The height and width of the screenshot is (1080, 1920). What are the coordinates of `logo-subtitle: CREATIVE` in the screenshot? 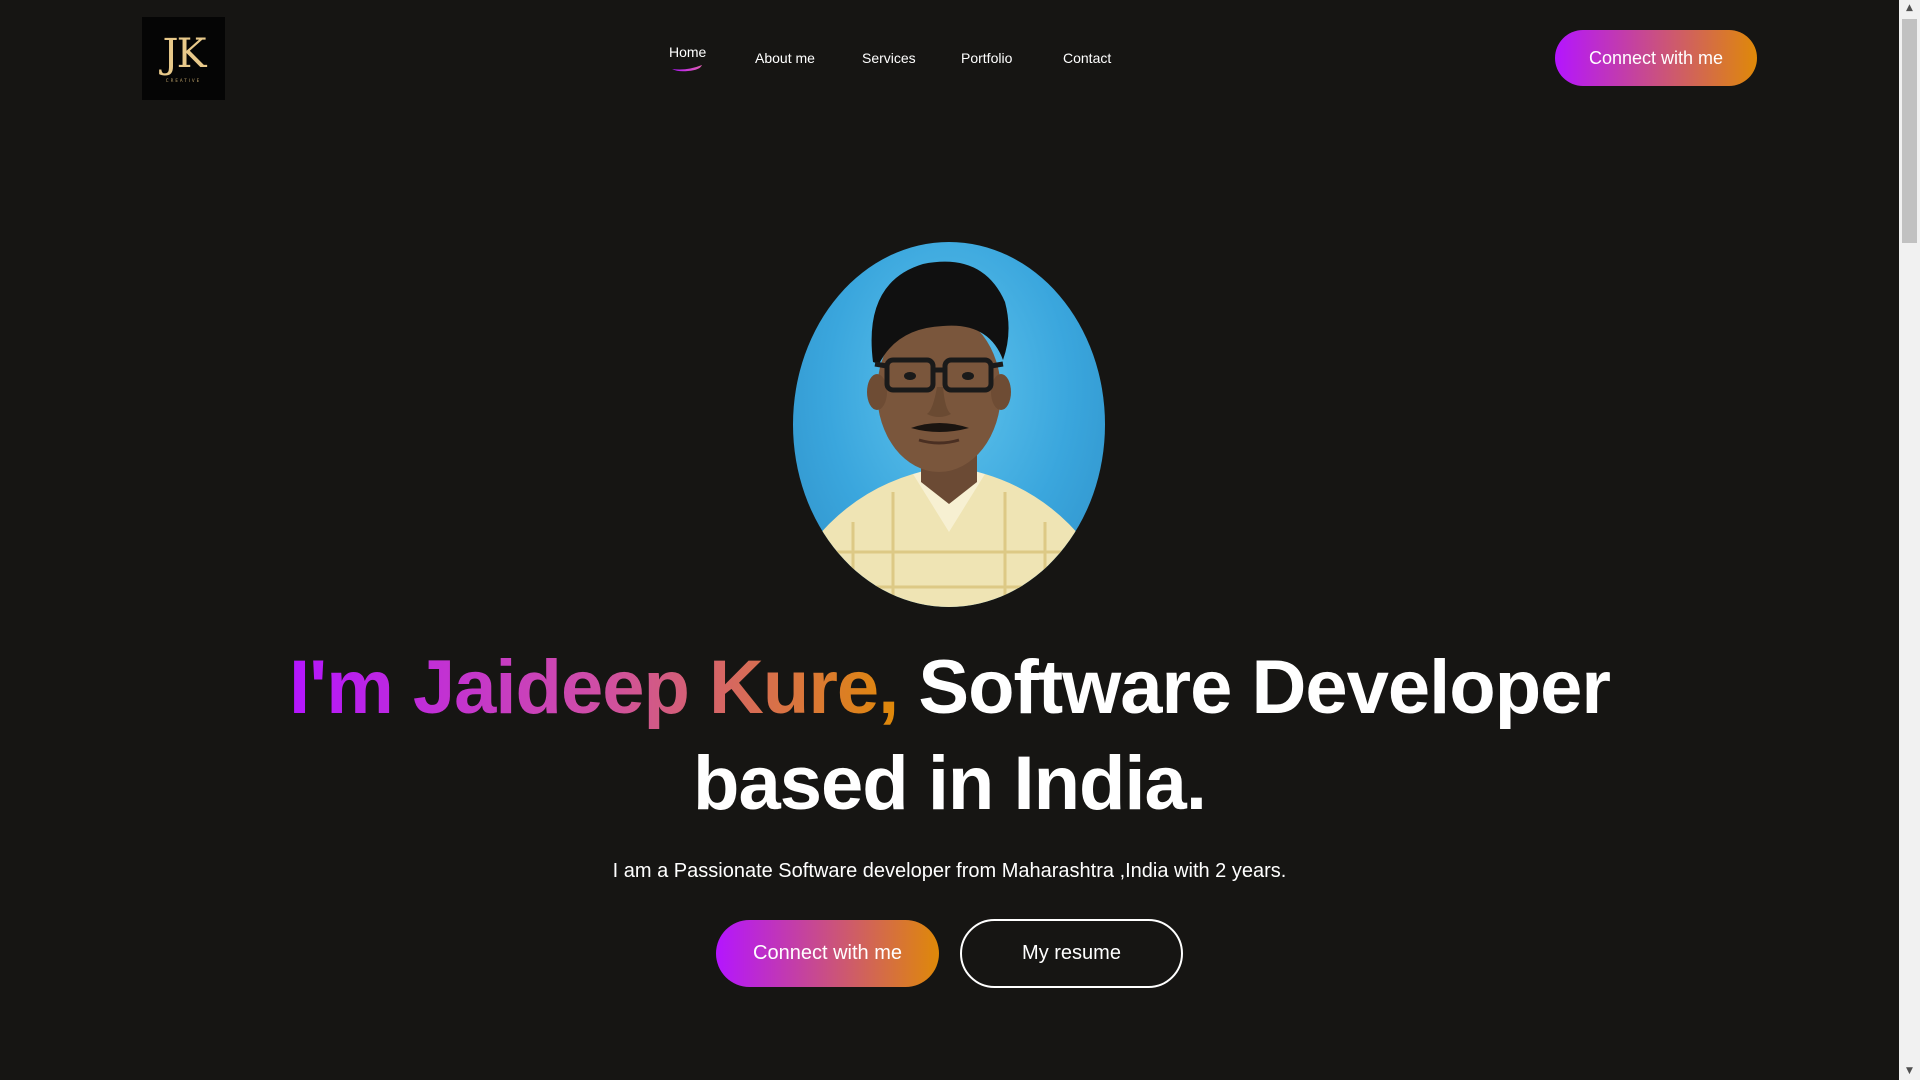 It's located at (183, 80).